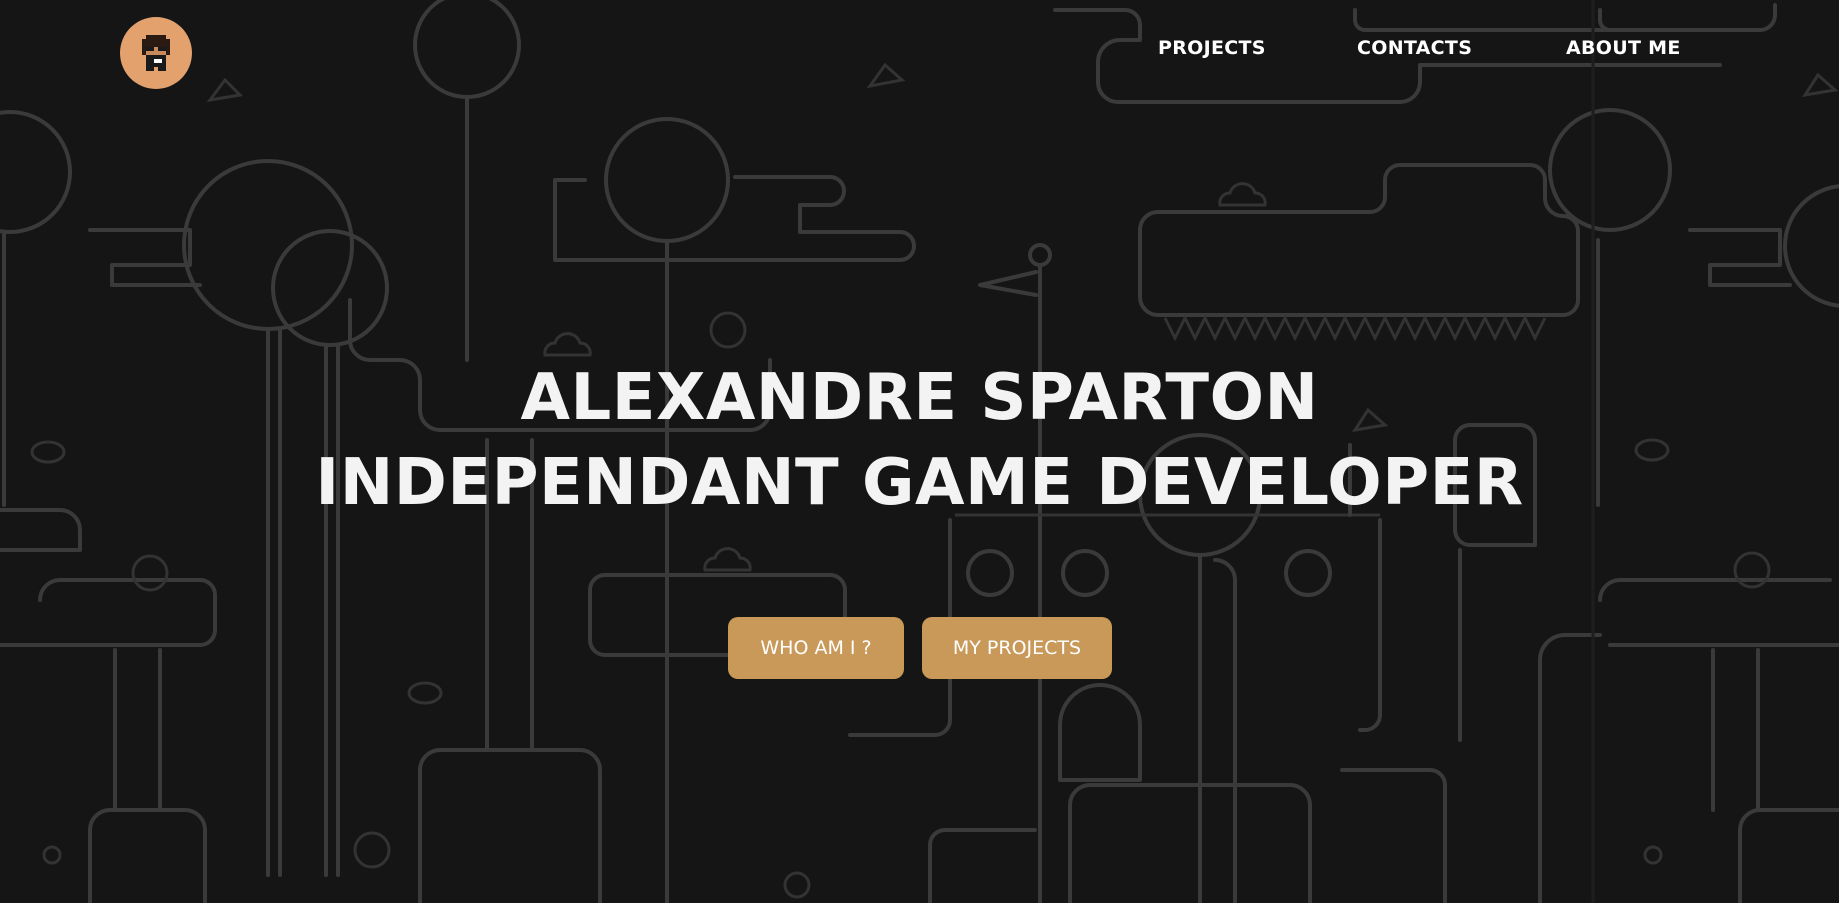  I want to click on nav-contacts-link: CONTACTS, so click(1414, 48).